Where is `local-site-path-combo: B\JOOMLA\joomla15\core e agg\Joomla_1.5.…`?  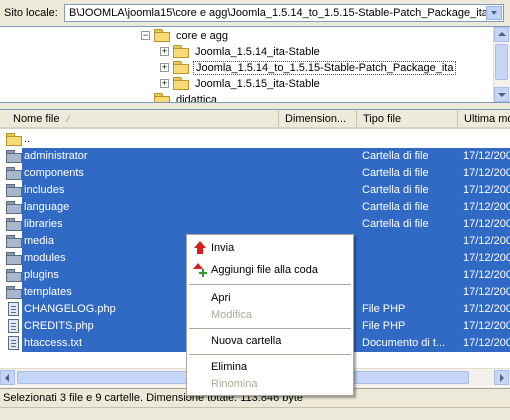 local-site-path-combo: B\JOOMLA\joomla15\core e agg\Joomla_1.5.… is located at coordinates (284, 13).